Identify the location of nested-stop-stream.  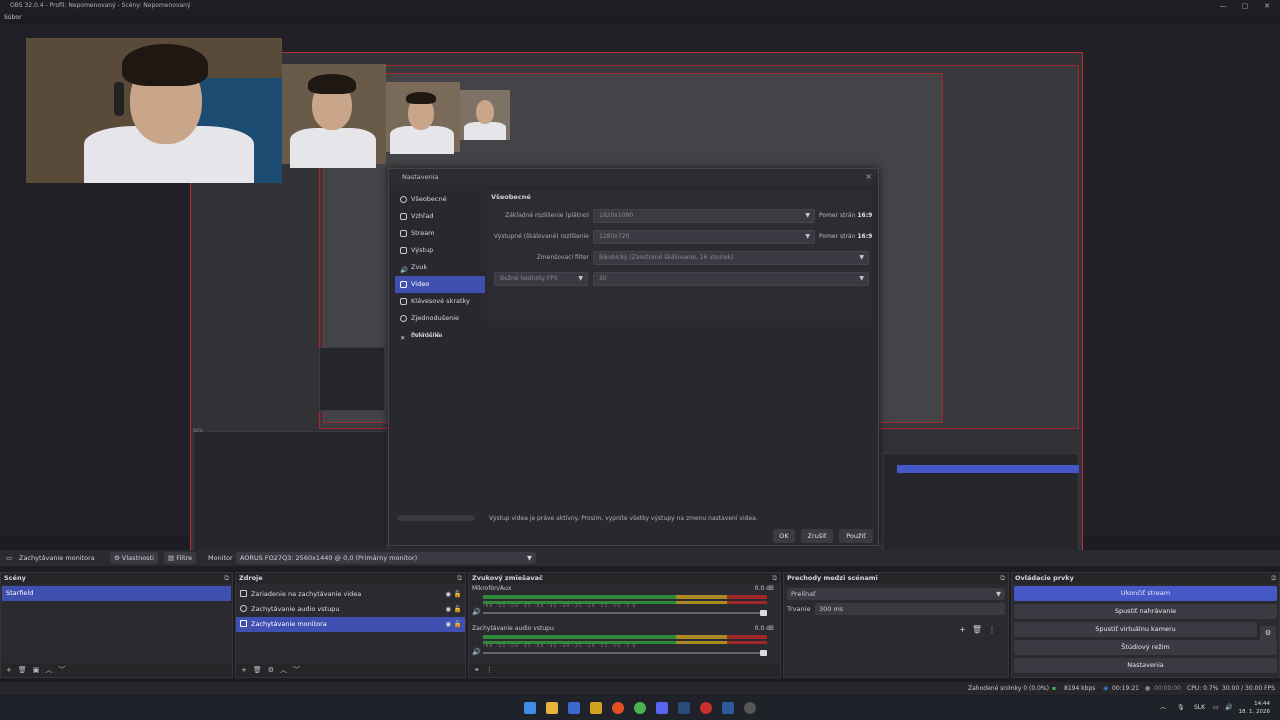
(988, 469).